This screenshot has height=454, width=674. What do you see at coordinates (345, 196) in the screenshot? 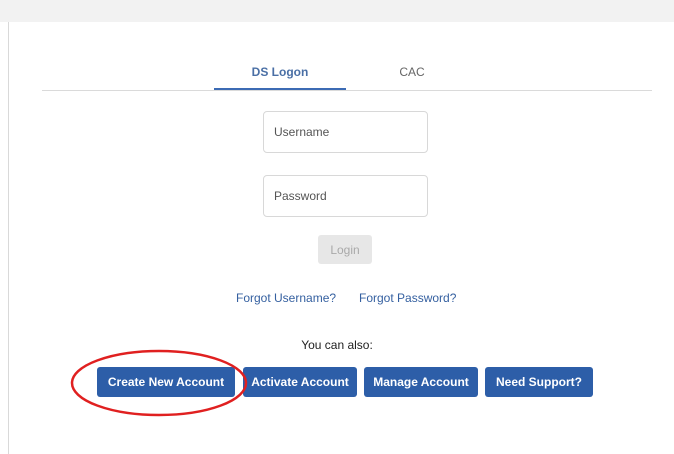
I see `password-input` at bounding box center [345, 196].